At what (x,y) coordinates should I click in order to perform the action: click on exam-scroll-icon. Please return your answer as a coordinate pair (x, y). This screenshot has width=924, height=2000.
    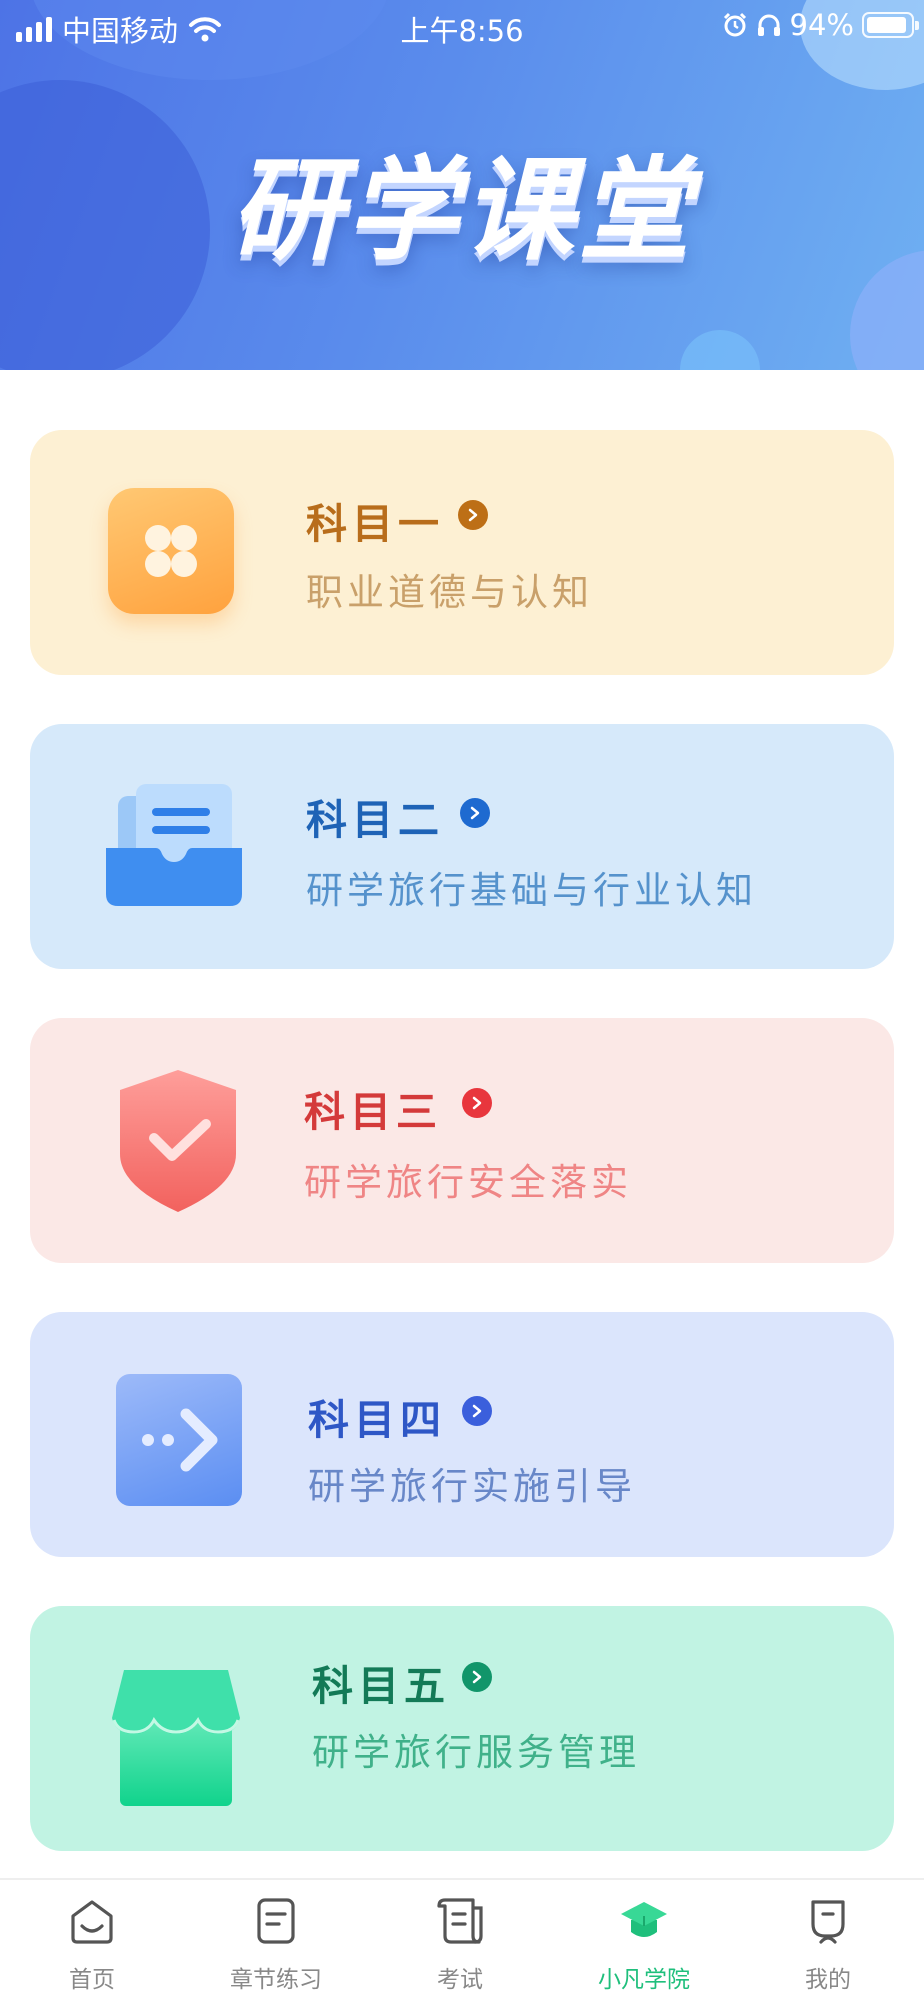
    Looking at the image, I should click on (460, 1921).